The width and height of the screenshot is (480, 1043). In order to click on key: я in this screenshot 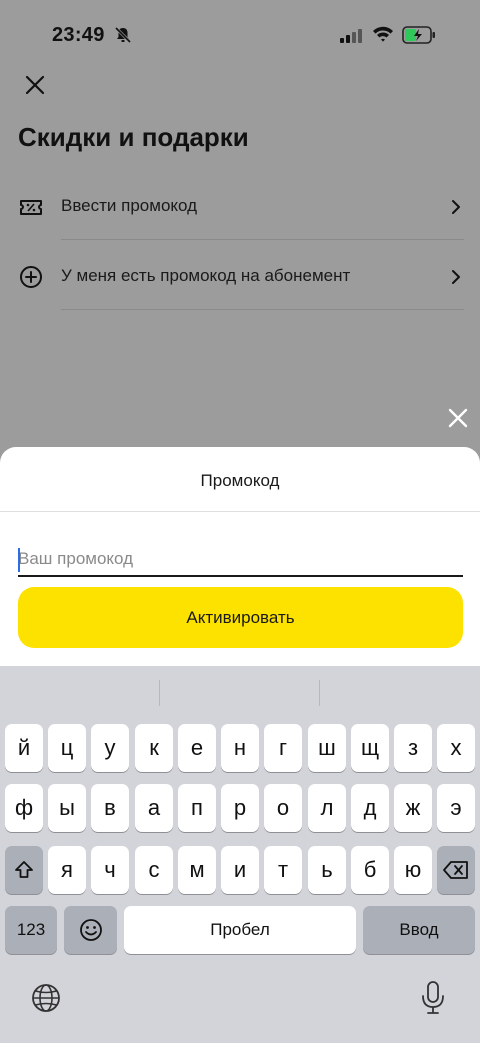, I will do `click(67, 870)`.